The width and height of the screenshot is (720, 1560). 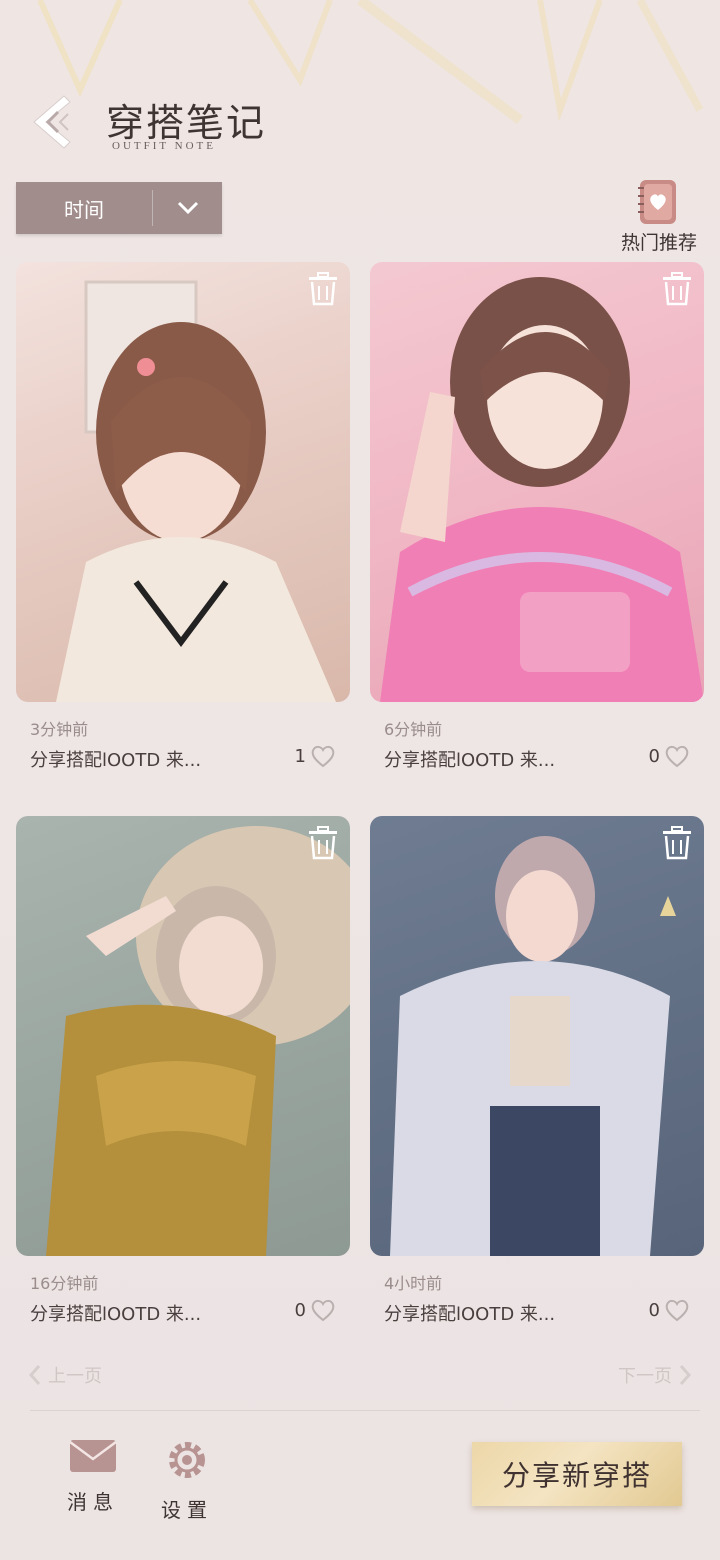 I want to click on share-new-outfit-label: 分享新穿搭, so click(x=576, y=1475).